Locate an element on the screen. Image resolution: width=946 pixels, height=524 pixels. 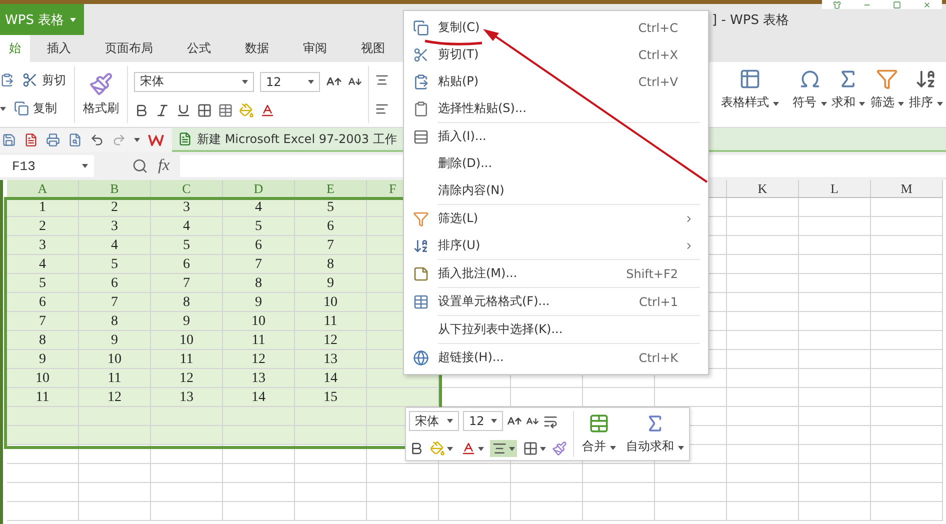
window-title: ] - WPS 表格 is located at coordinates (751, 20).